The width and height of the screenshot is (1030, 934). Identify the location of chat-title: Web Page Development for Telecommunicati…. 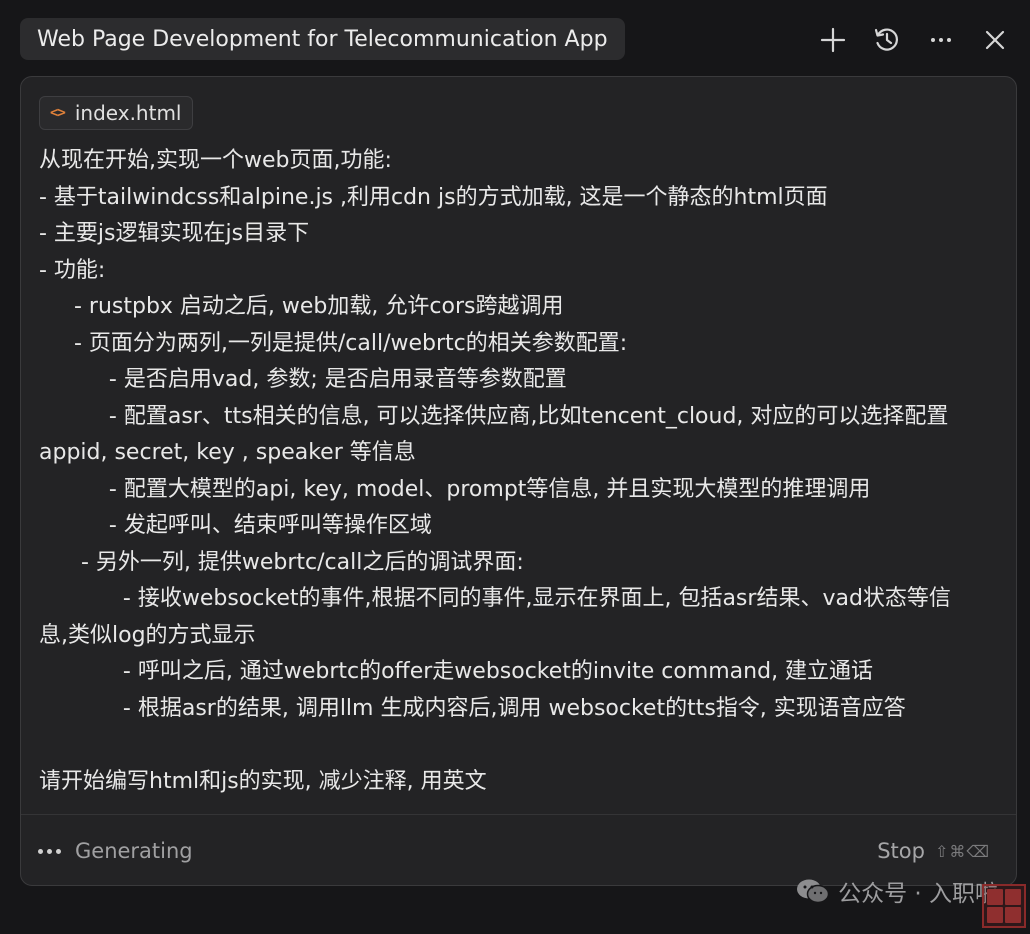
(322, 39).